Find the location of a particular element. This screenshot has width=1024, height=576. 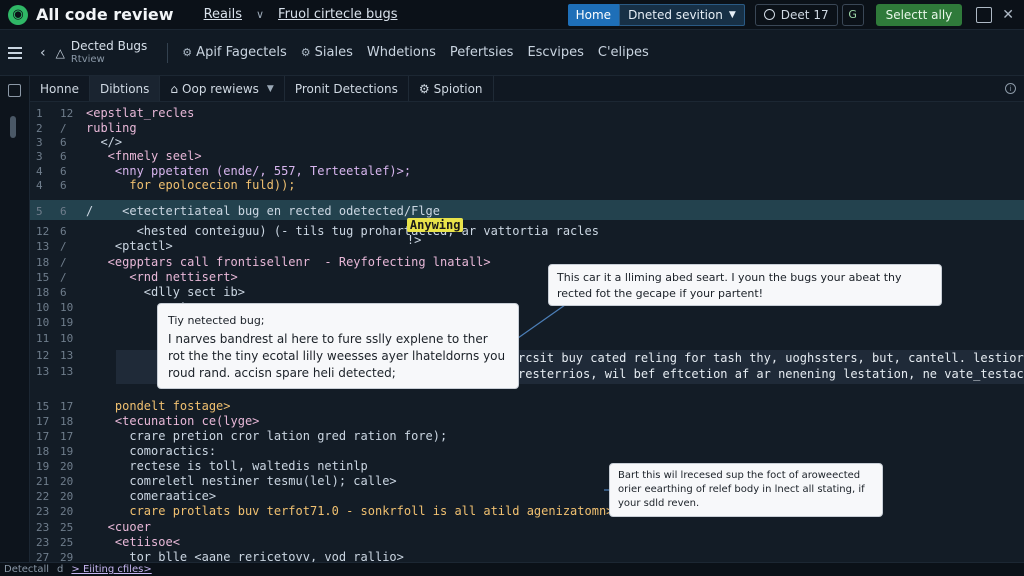

status-editing-files: > Eiiting cfiles> is located at coordinates (111, 569).